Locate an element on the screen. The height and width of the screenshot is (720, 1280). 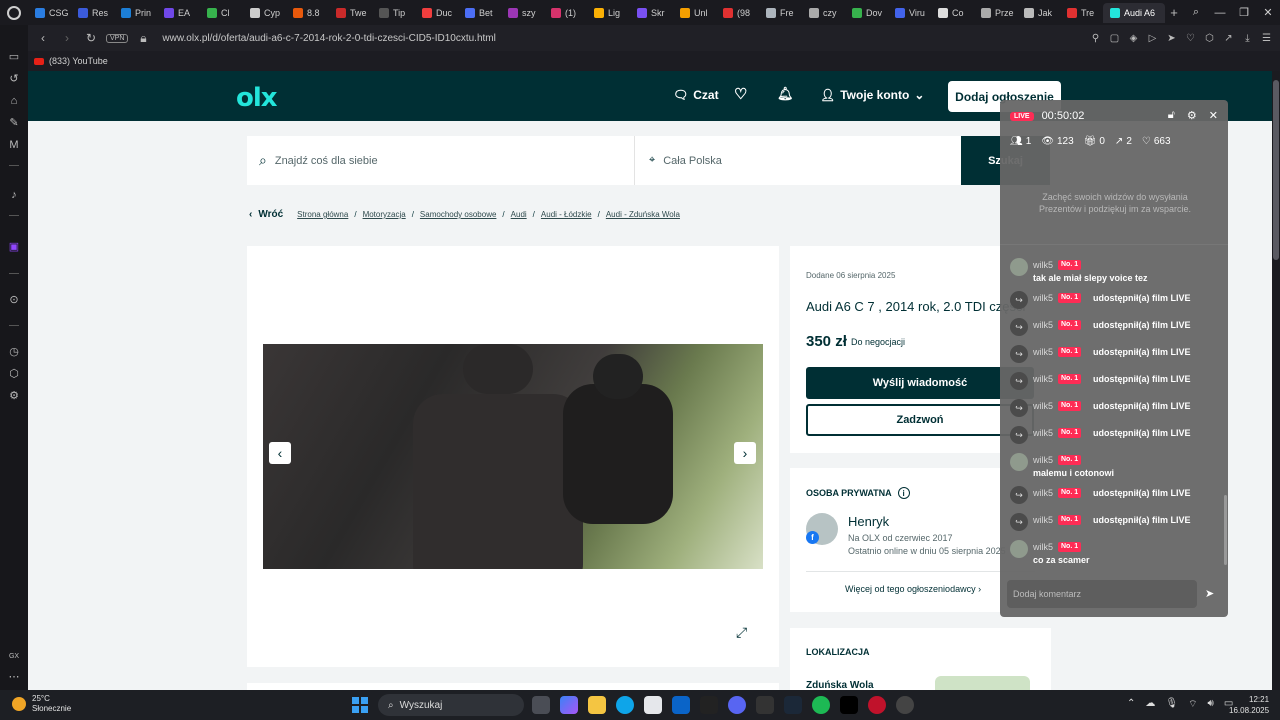
cube-icon: ⬡ is located at coordinates (14, 374).